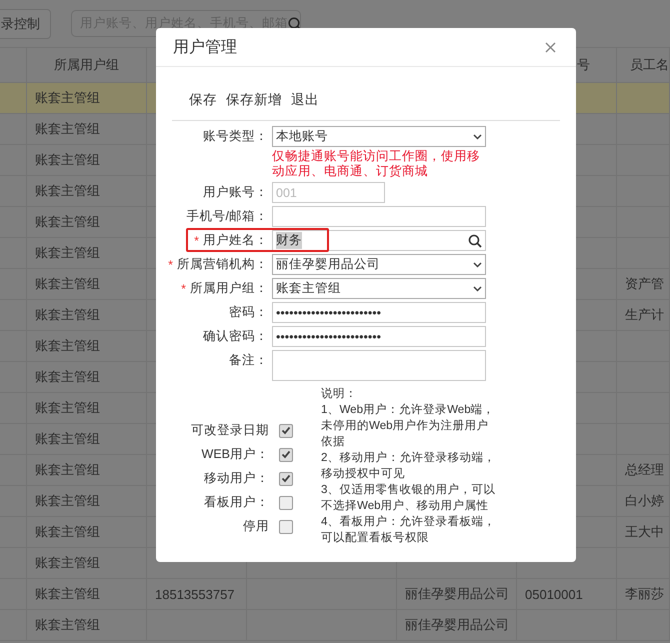 The width and height of the screenshot is (670, 643). I want to click on dialog-title: 用户管理, so click(205, 48).